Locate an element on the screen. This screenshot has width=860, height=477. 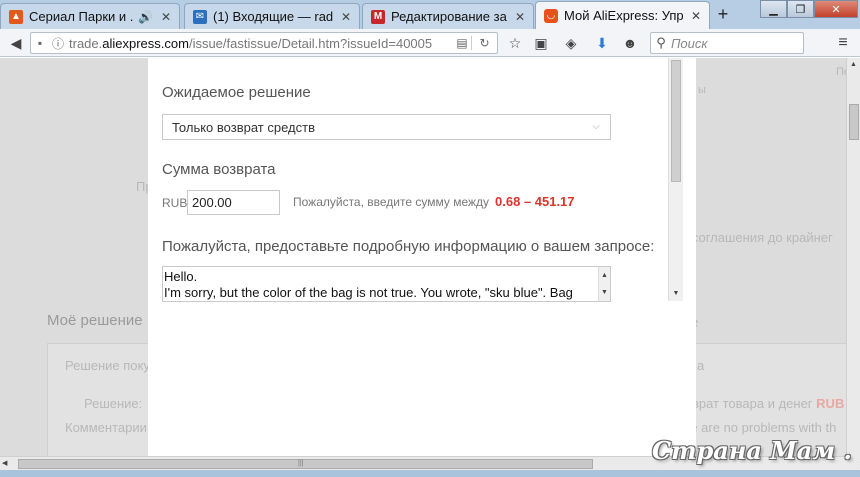
tab-edit: M Редактирование за... ✕ is located at coordinates (448, 16).